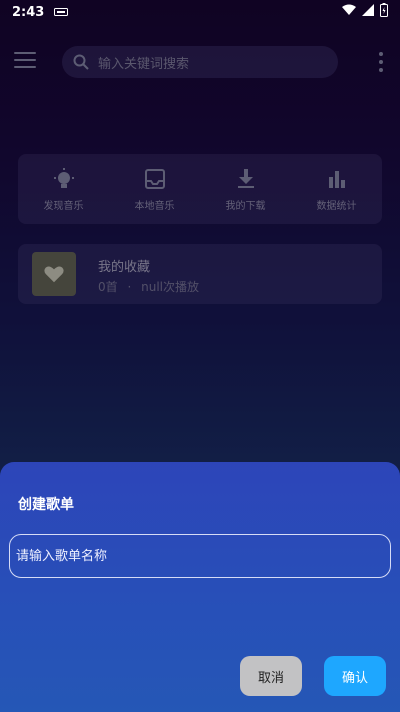  I want to click on playlist-name-input, so click(200, 556).